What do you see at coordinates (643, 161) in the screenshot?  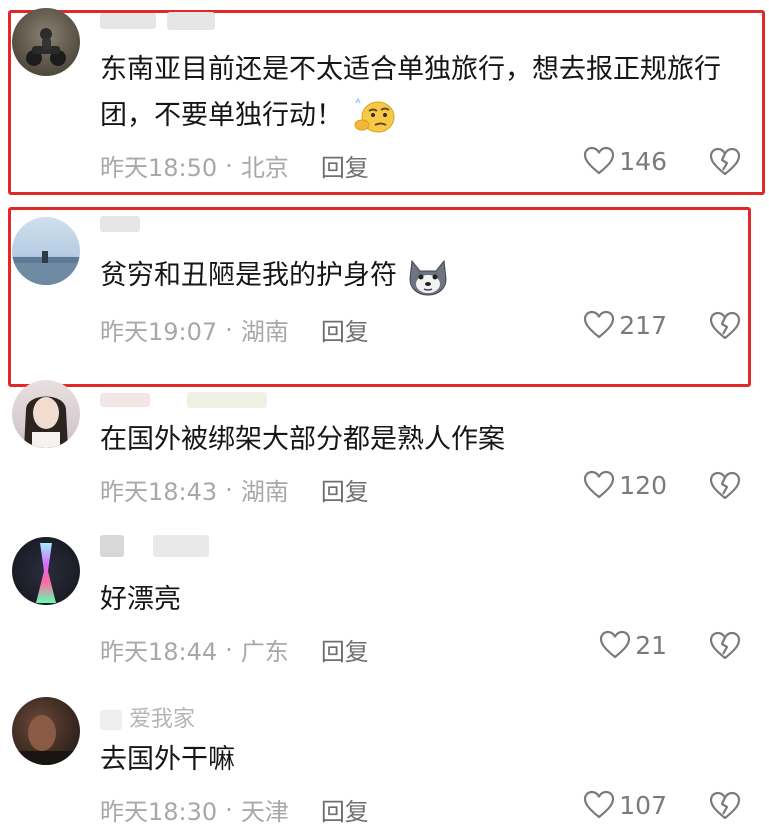 I see `like-count: 146` at bounding box center [643, 161].